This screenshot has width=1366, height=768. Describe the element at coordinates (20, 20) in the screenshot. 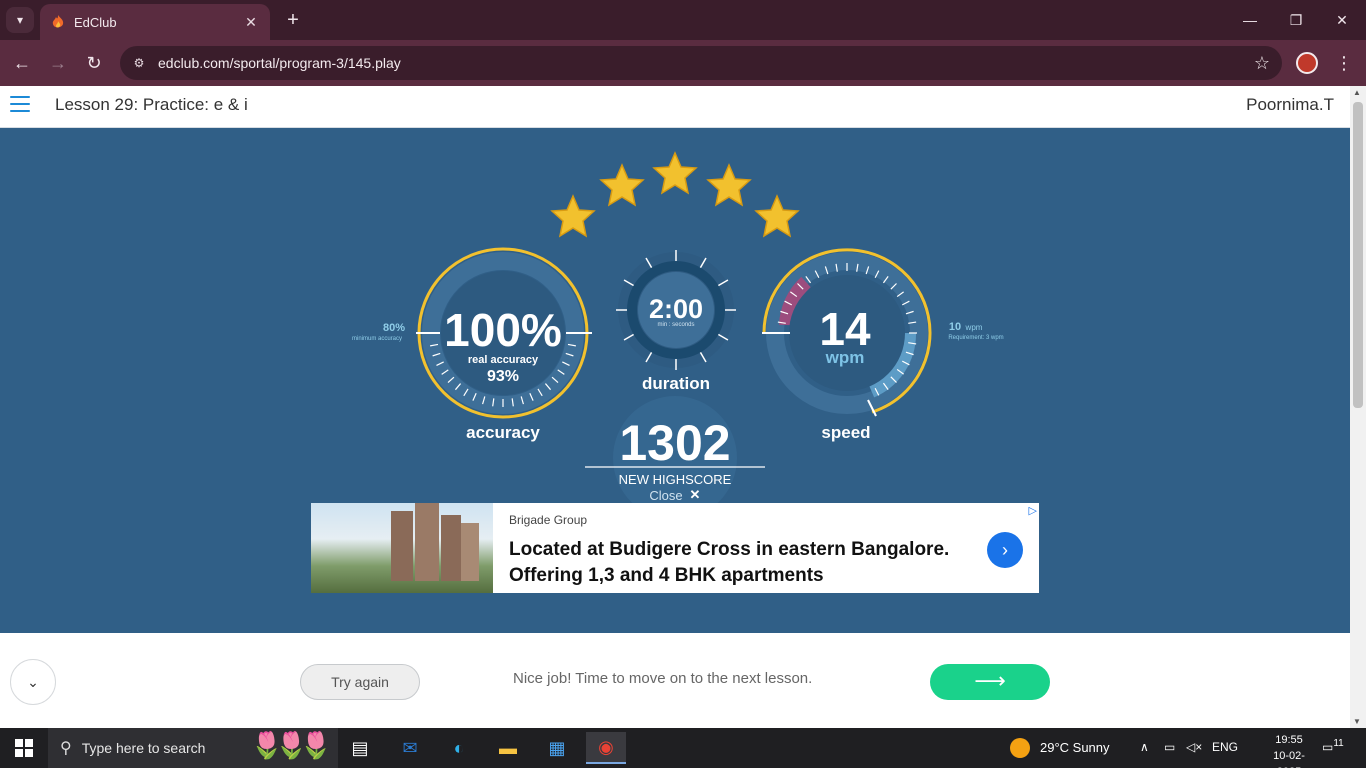

I see `tab-search-button: ▾` at that location.